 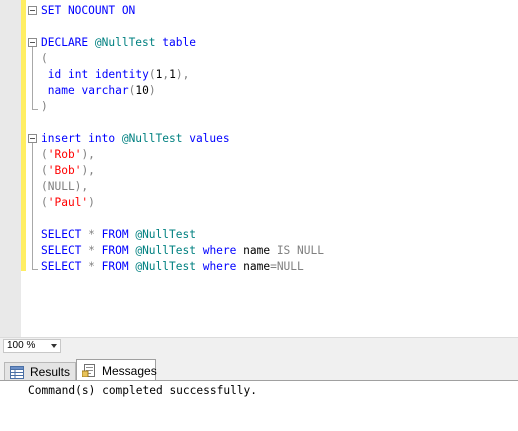 What do you see at coordinates (259, 405) in the screenshot?
I see `messages-pane: Command(s) completed successfully.` at bounding box center [259, 405].